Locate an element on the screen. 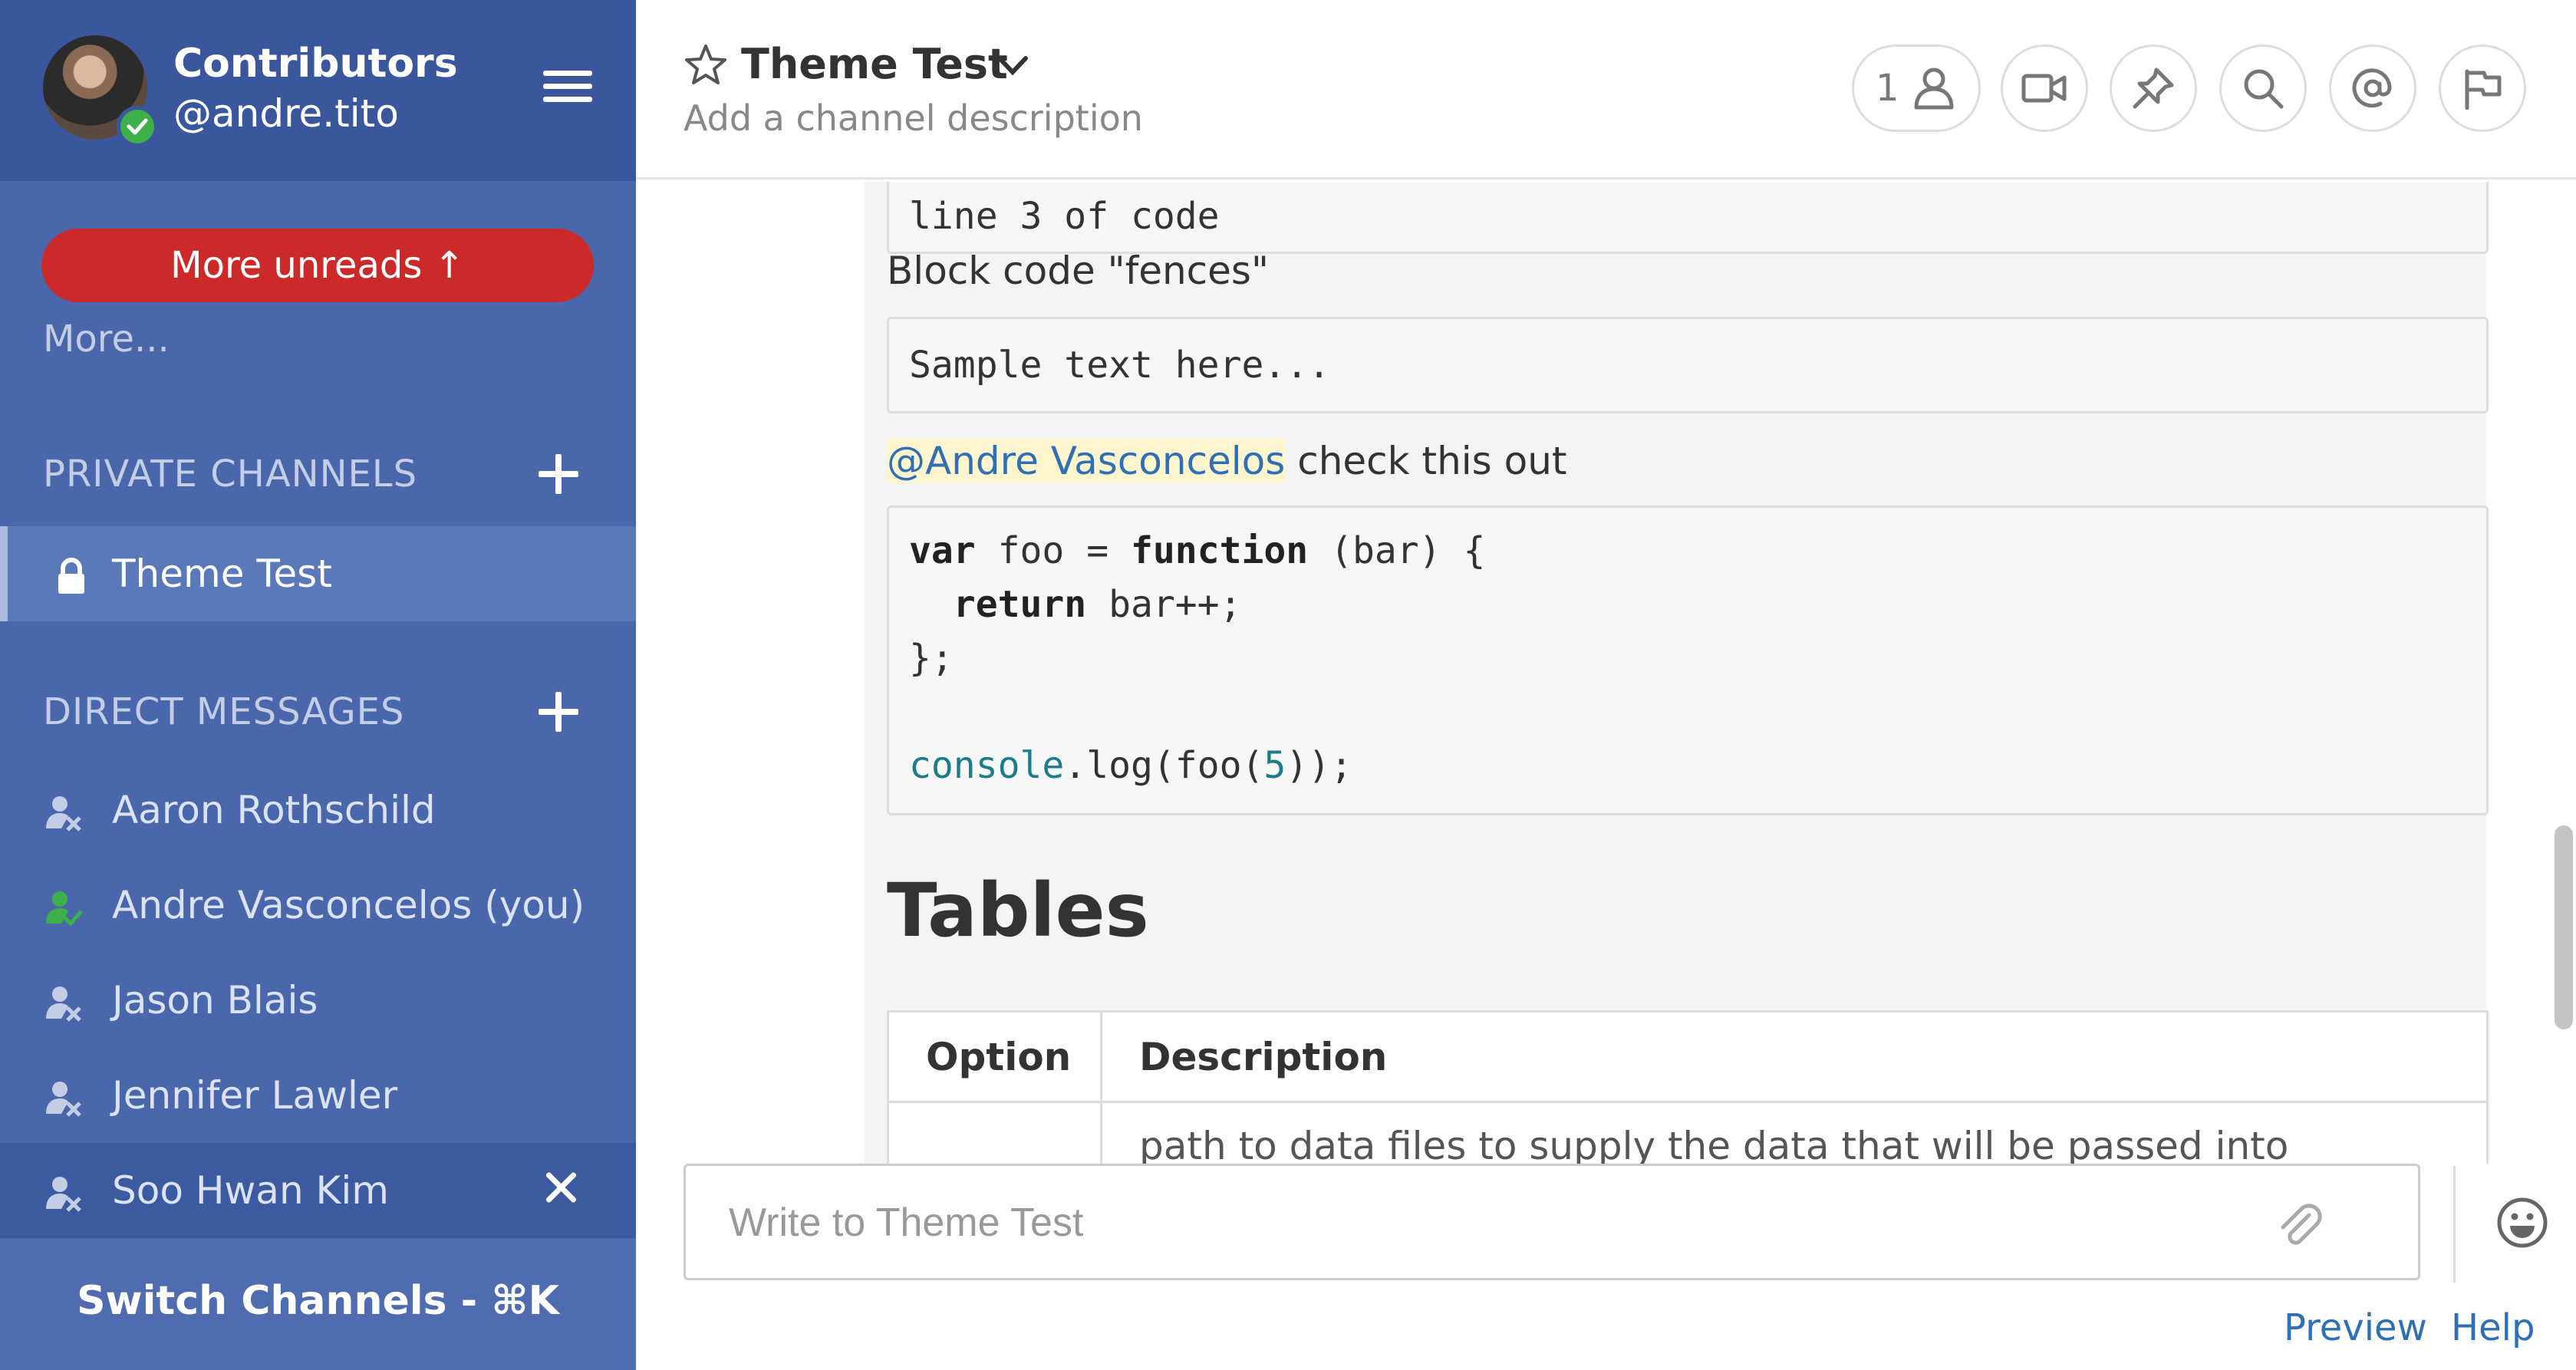  online-user-icon is located at coordinates (64, 909).